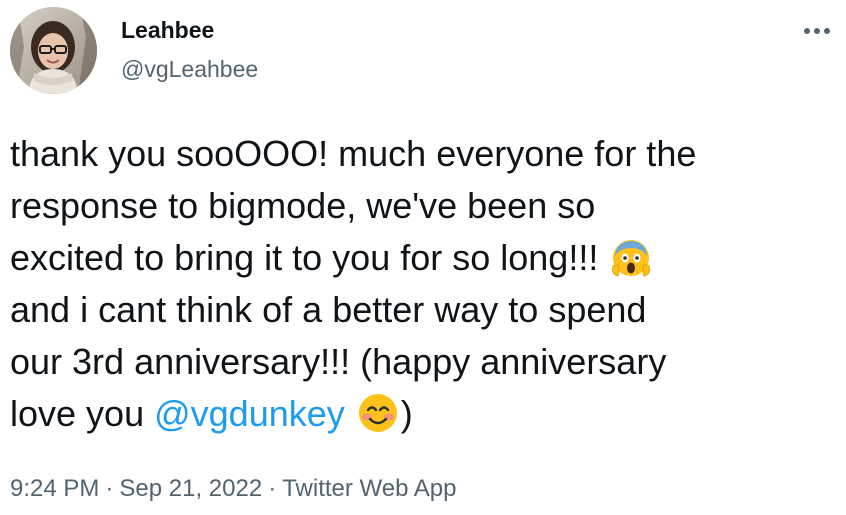  I want to click on more-options-button, so click(817, 31).